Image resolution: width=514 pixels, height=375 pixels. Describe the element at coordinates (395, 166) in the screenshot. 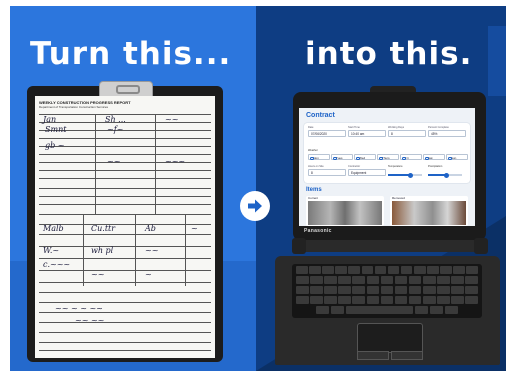

I see `slider-label: Temperature` at that location.